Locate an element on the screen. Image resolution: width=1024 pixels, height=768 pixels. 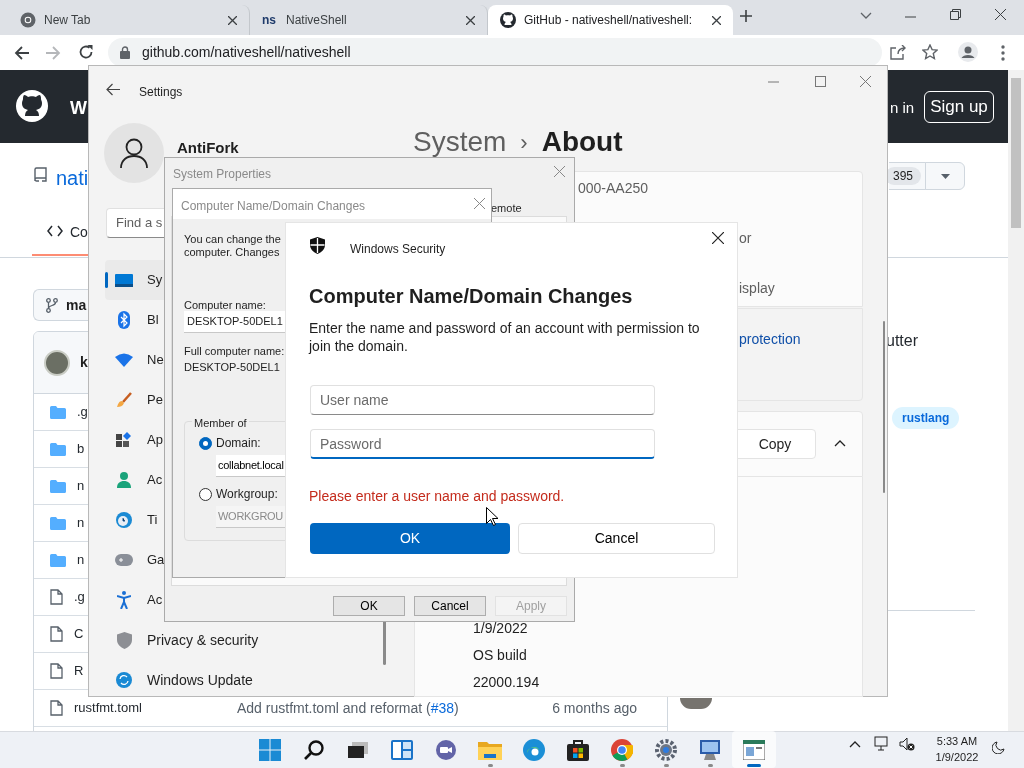
chat-icon is located at coordinates (446, 749).